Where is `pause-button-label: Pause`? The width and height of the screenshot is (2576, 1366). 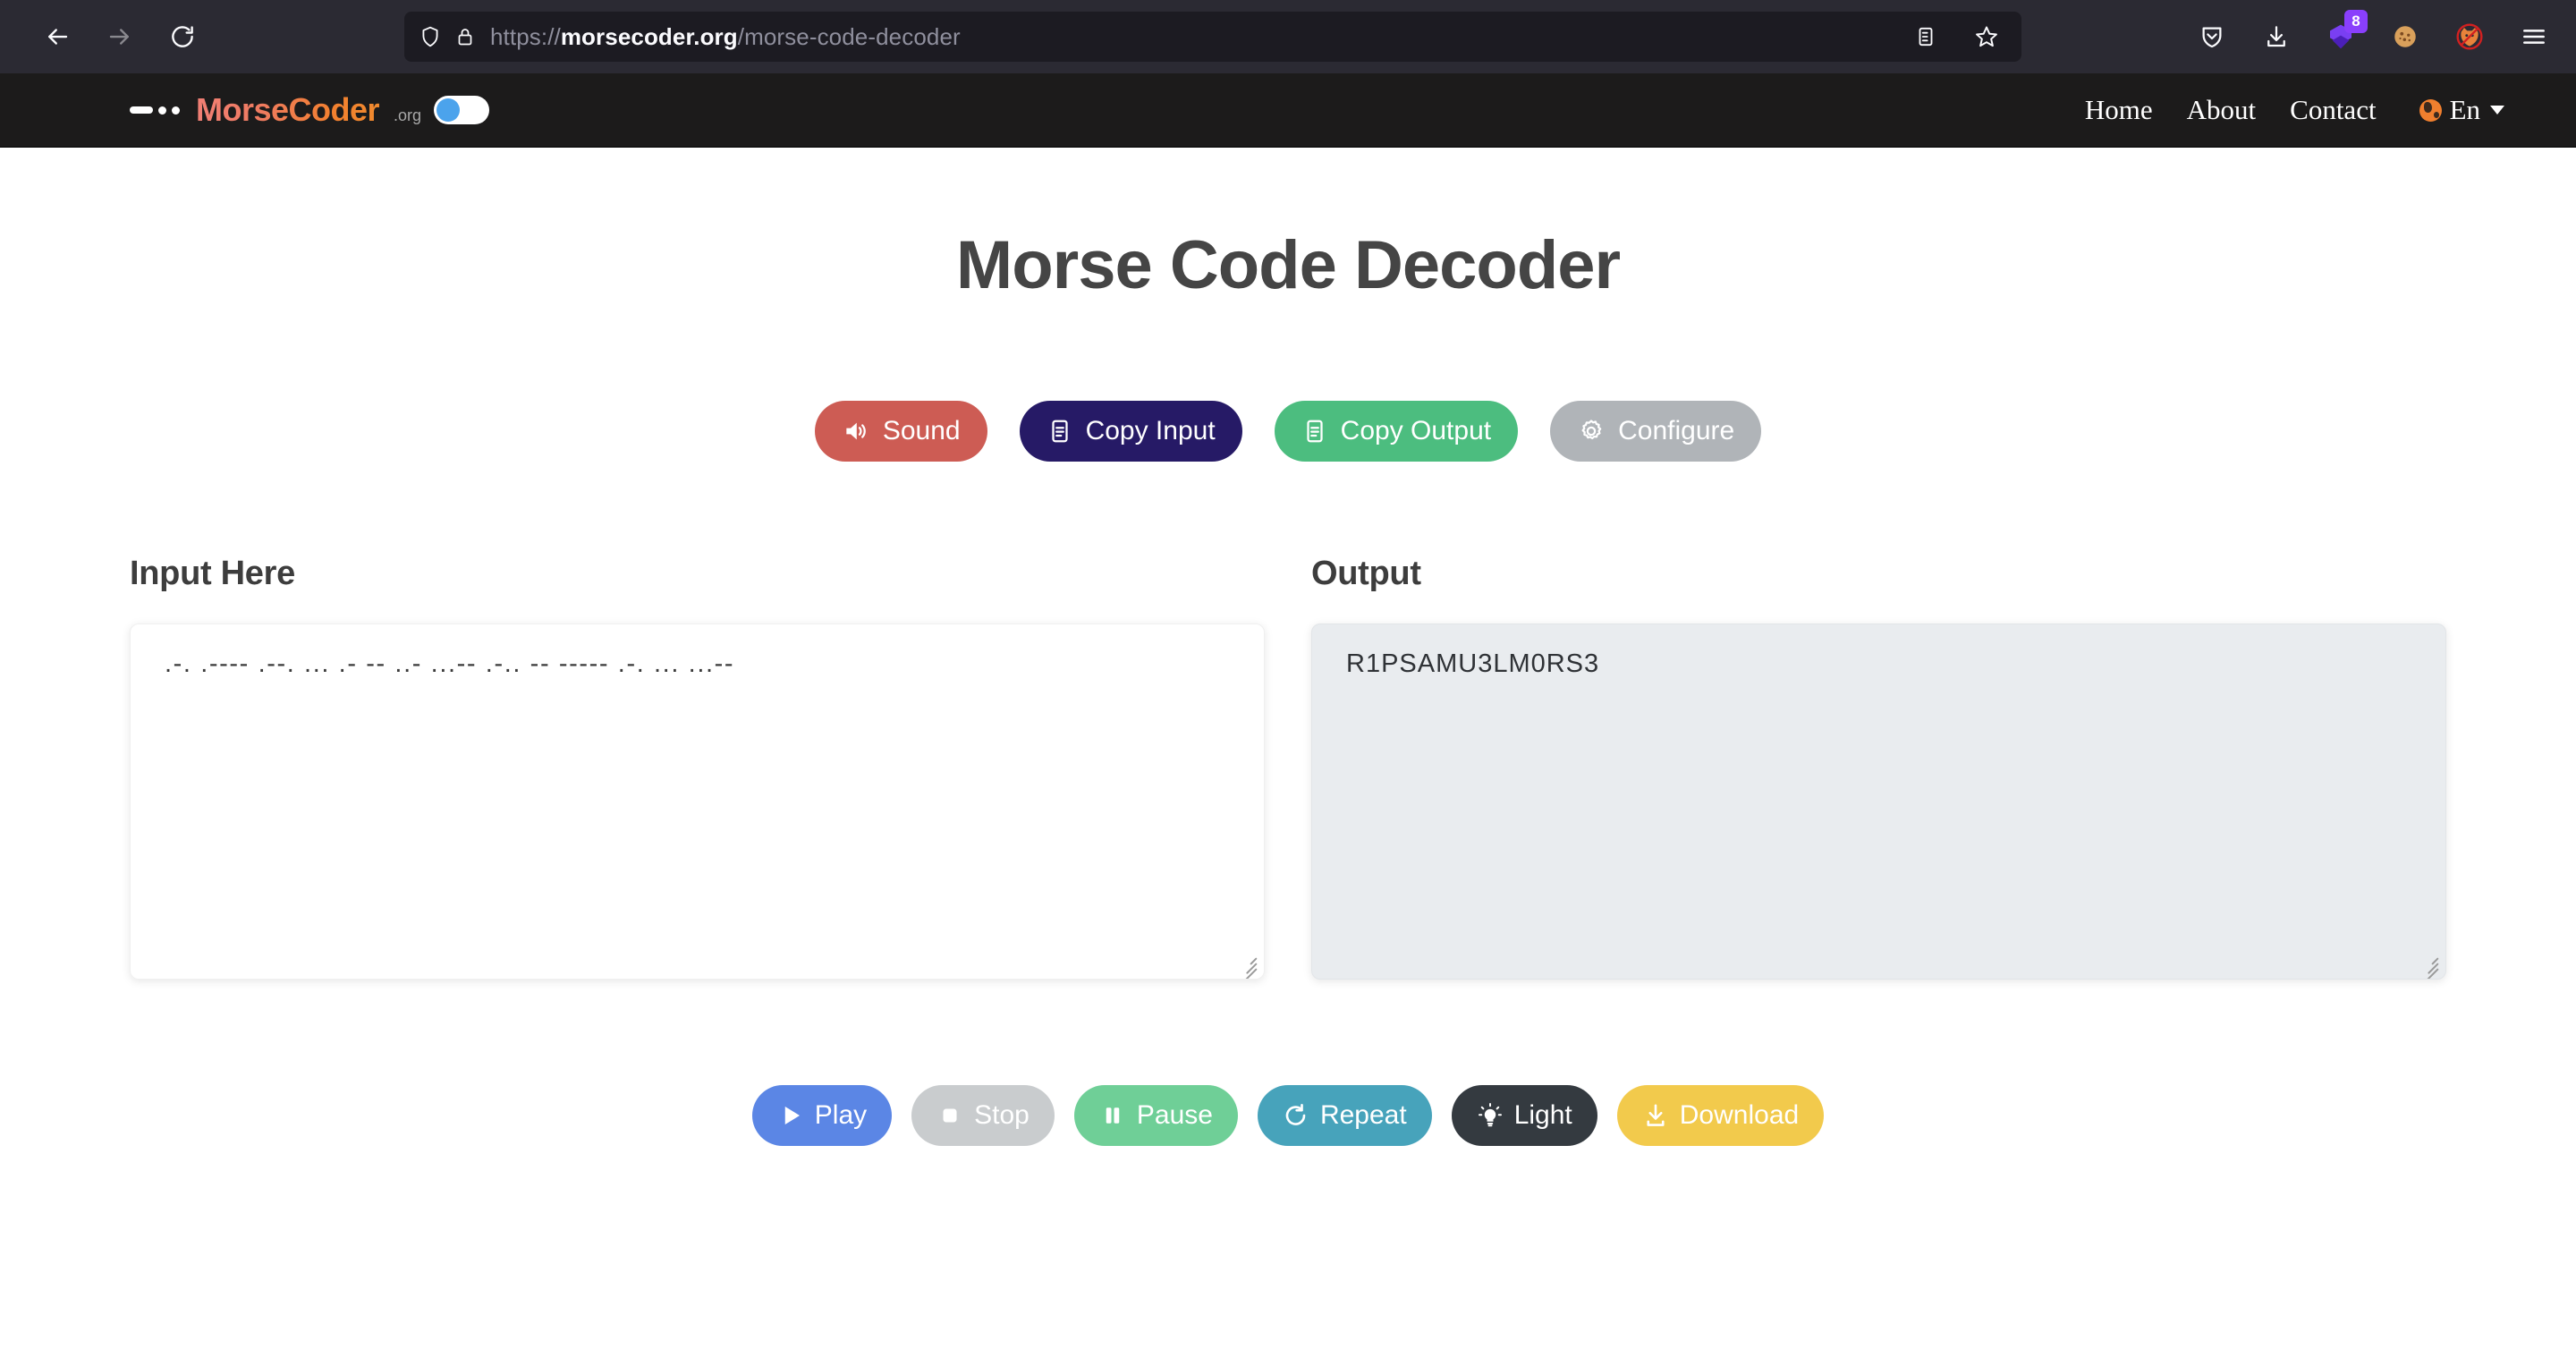
pause-button-label: Pause is located at coordinates (1174, 1115).